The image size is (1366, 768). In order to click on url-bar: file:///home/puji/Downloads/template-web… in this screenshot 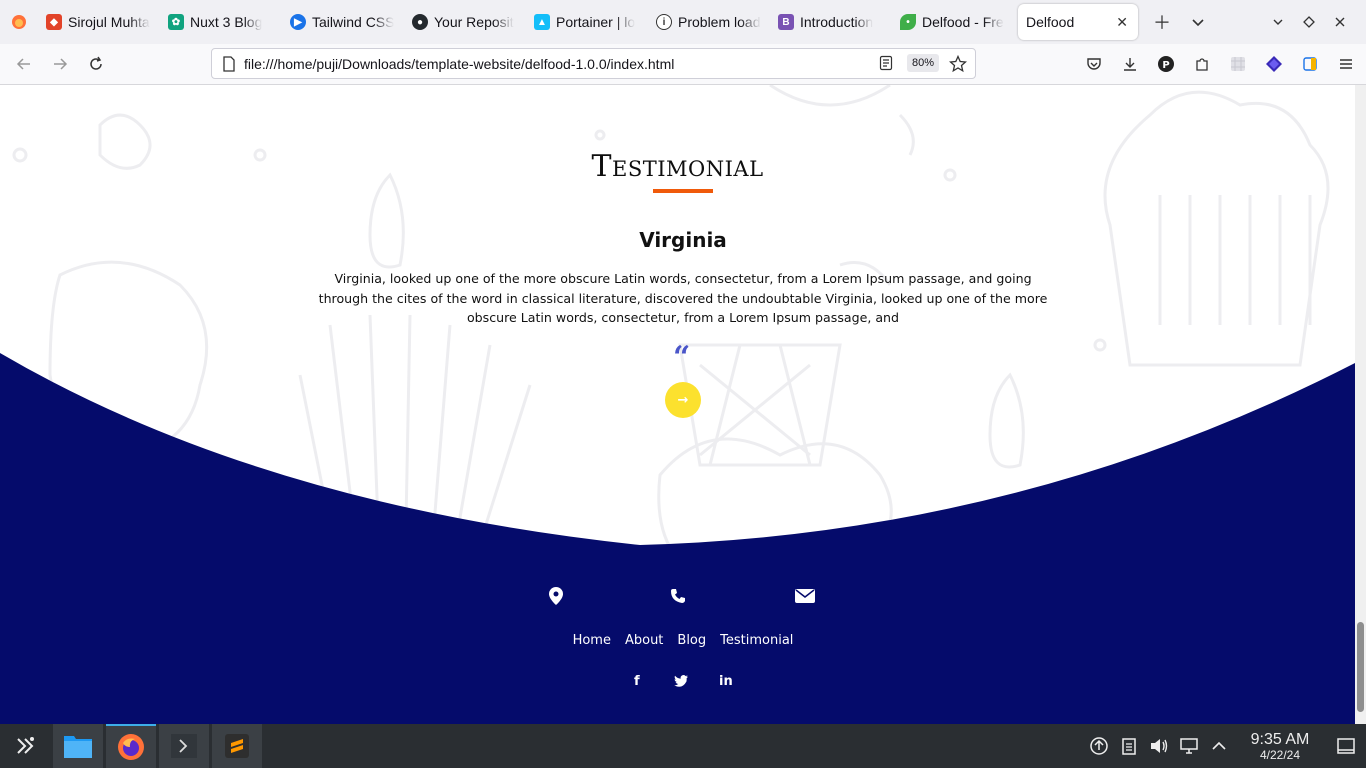, I will do `click(593, 63)`.